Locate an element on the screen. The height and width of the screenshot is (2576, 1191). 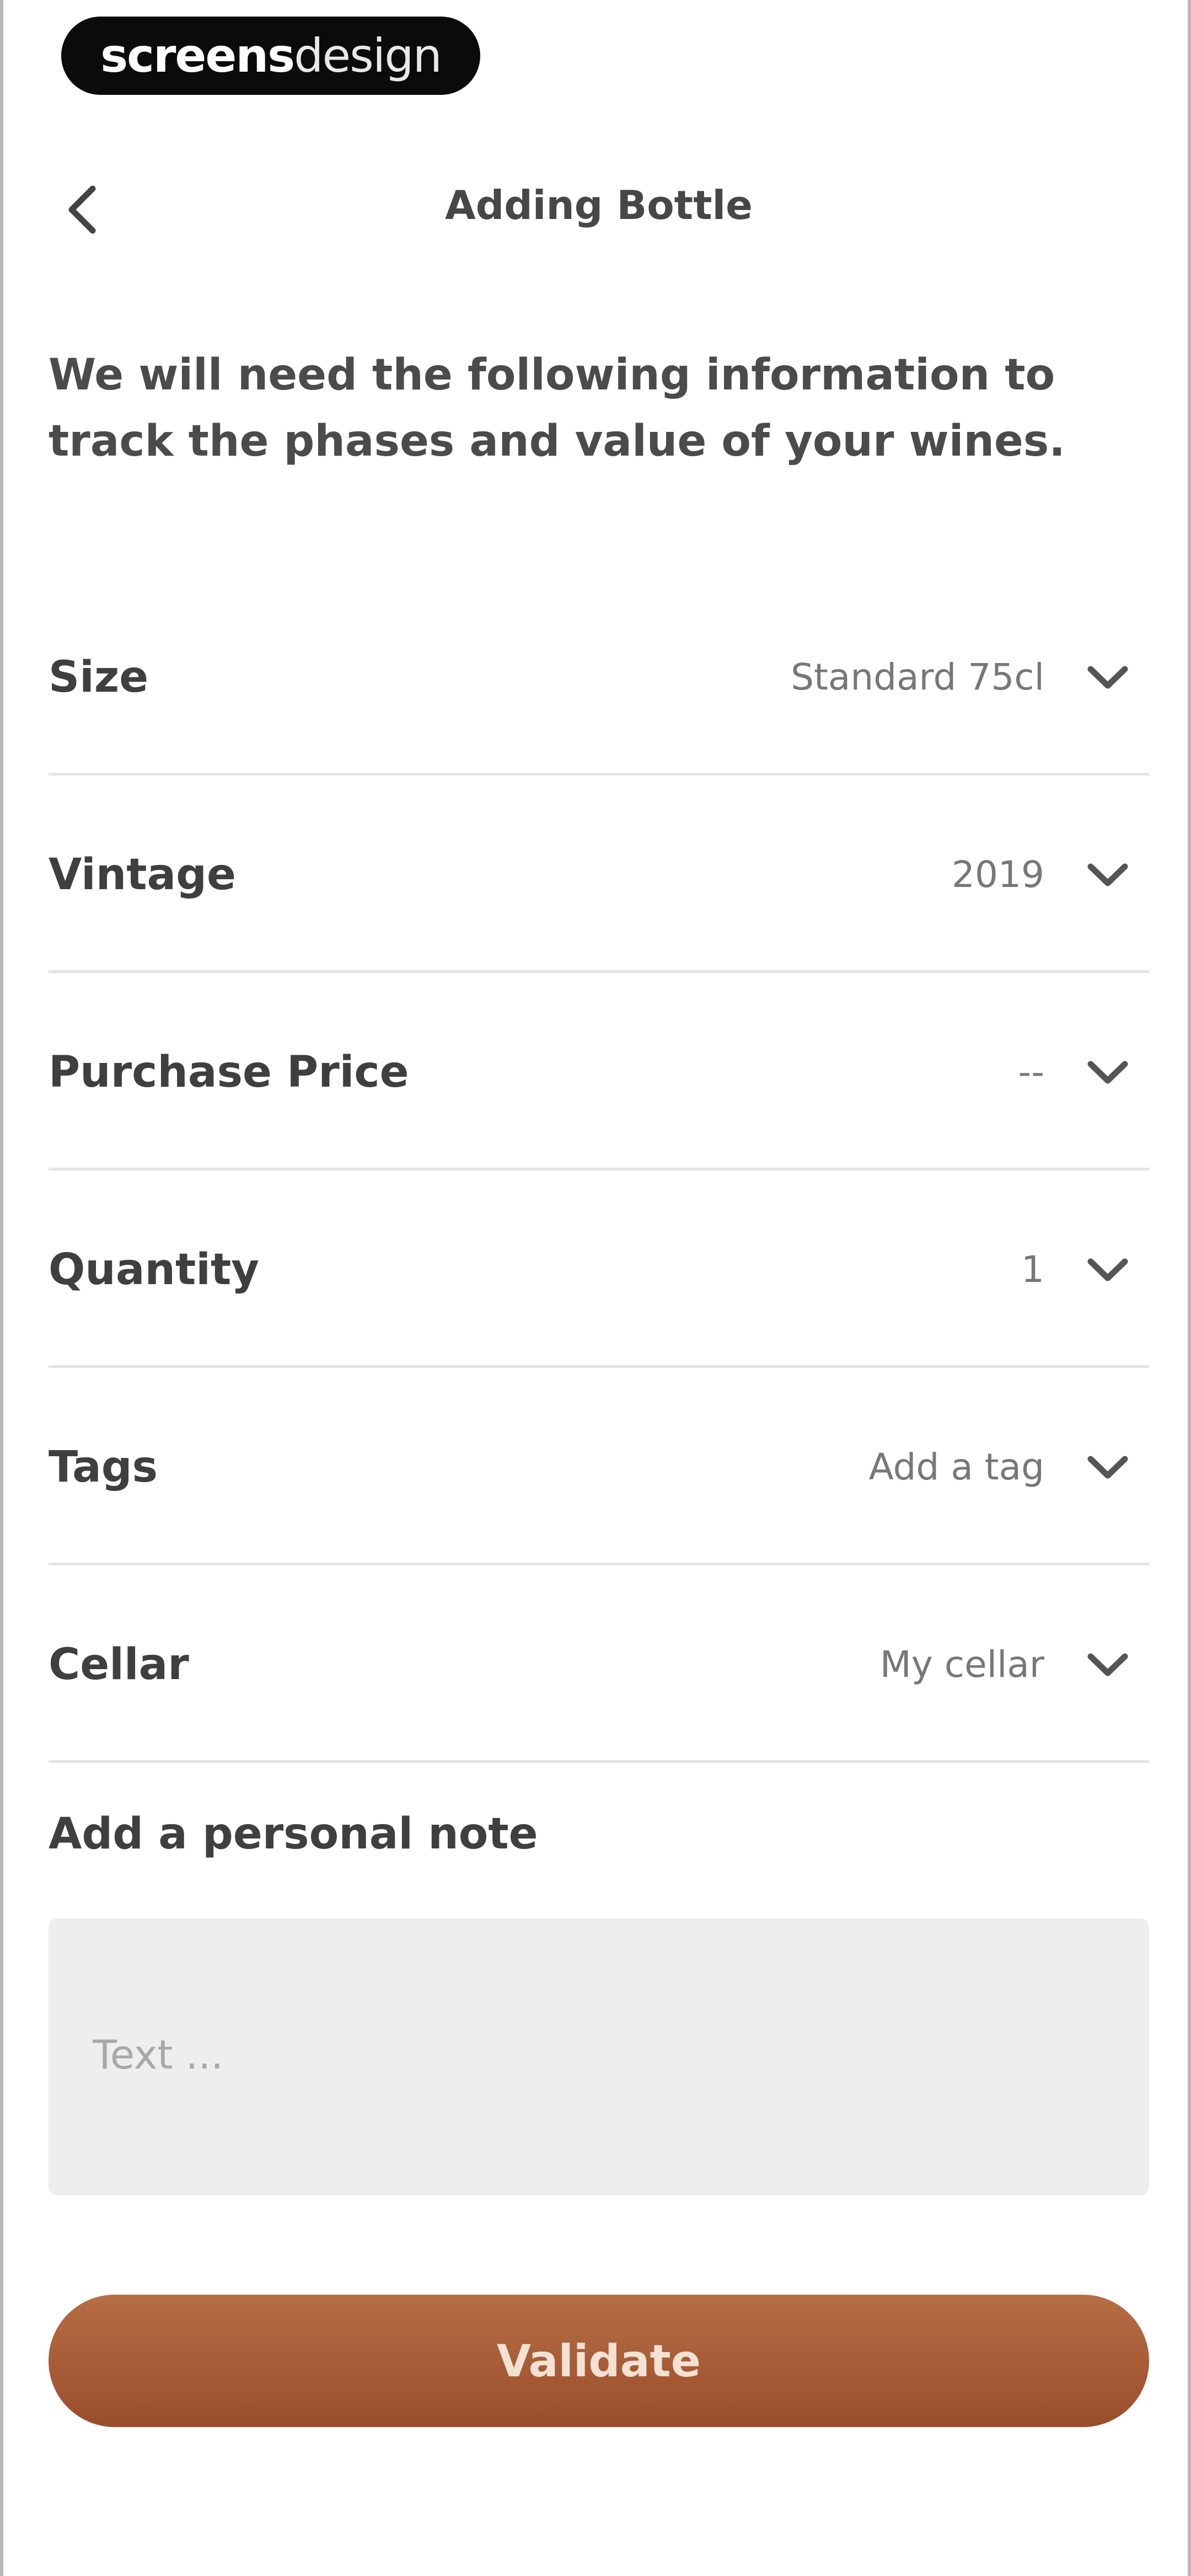
field-row-cellar: Cellar My cellar is located at coordinates (599, 1665).